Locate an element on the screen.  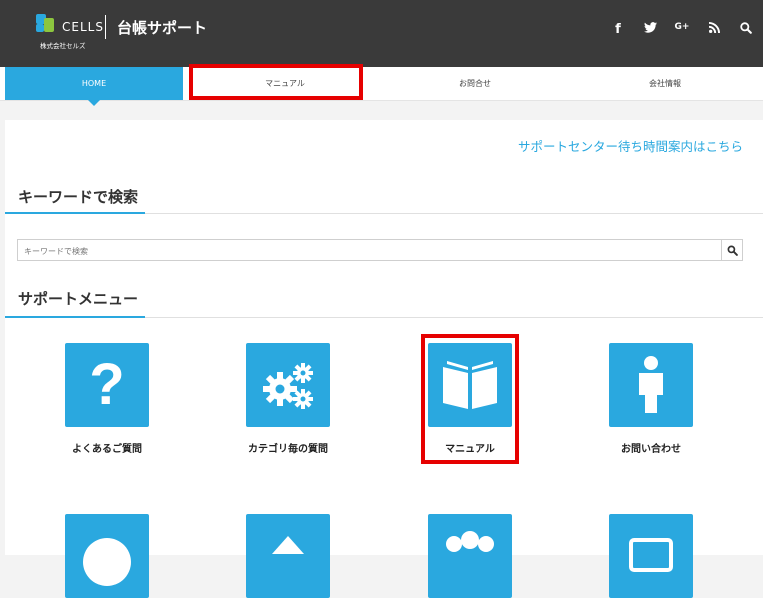
twitter-icon is located at coordinates (650, 30).